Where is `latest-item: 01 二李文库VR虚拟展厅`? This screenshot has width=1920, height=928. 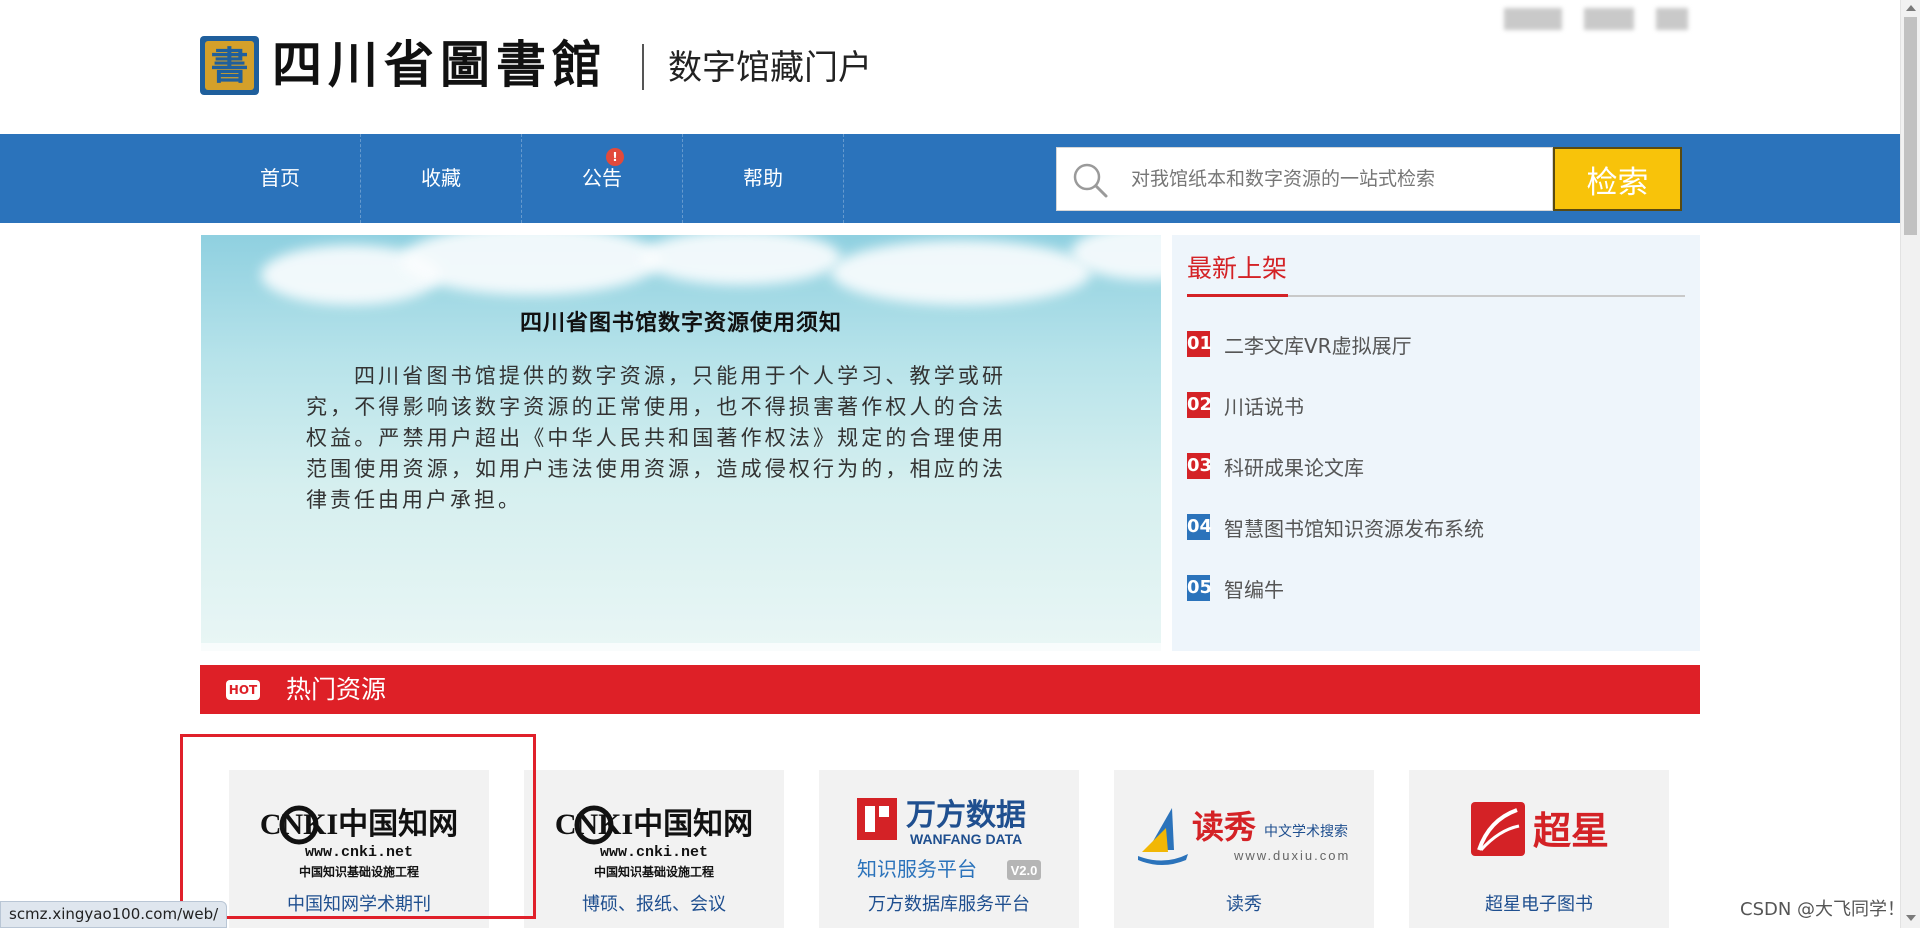 latest-item: 01 二李文库VR虚拟展厅 is located at coordinates (1299, 344).